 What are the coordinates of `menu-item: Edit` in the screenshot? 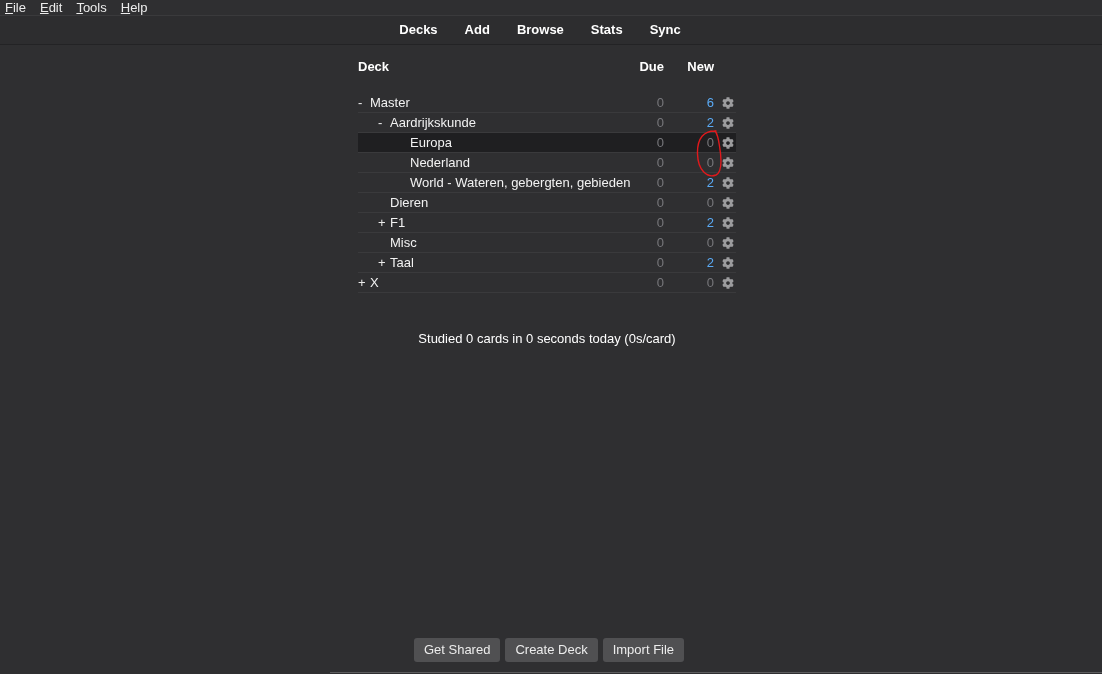 It's located at (51, 7).